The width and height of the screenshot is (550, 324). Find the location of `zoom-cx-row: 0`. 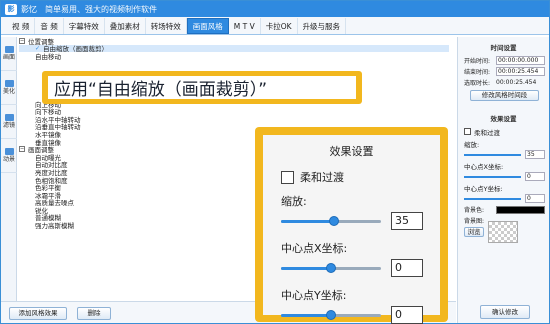

zoom-cx-row: 0 is located at coordinates (351, 268).